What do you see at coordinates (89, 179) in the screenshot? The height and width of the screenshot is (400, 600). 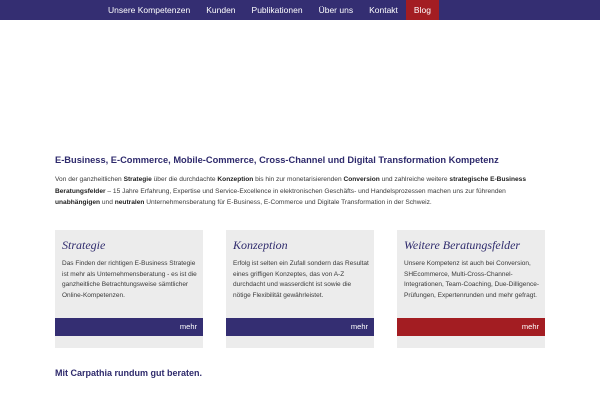 I see `intro-text: Von der ganzheitlichen` at bounding box center [89, 179].